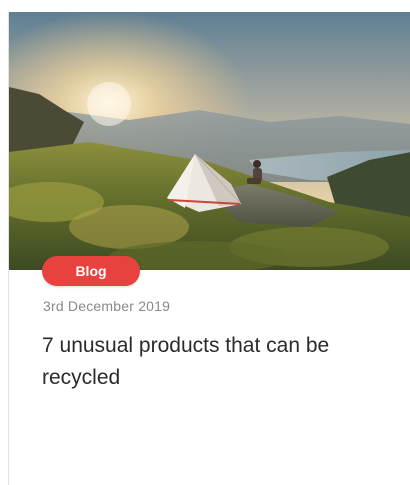 Image resolution: width=410 pixels, height=485 pixels. I want to click on category-badge: Blog, so click(91, 271).